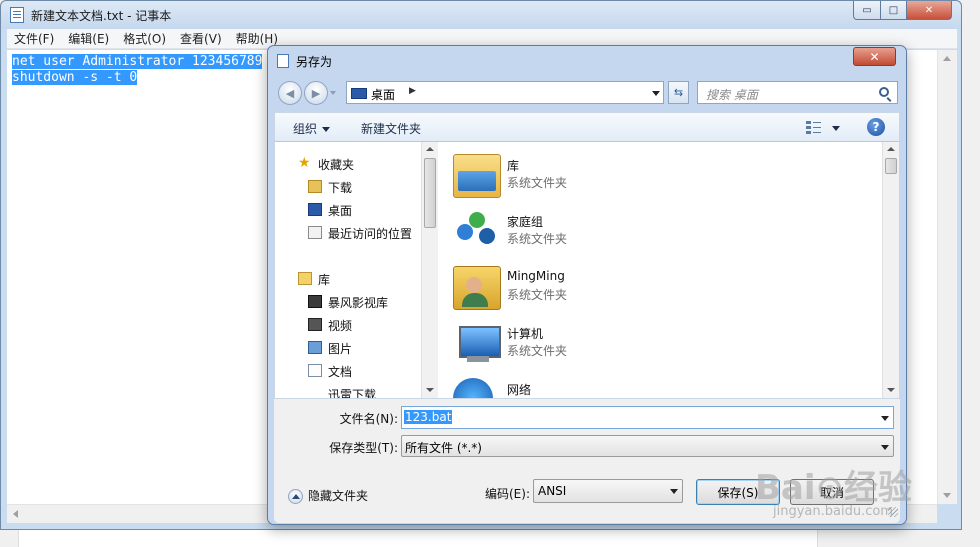 The image size is (980, 547). What do you see at coordinates (505, 92) in the screenshot?
I see `address-bar: 桌面 ▶` at bounding box center [505, 92].